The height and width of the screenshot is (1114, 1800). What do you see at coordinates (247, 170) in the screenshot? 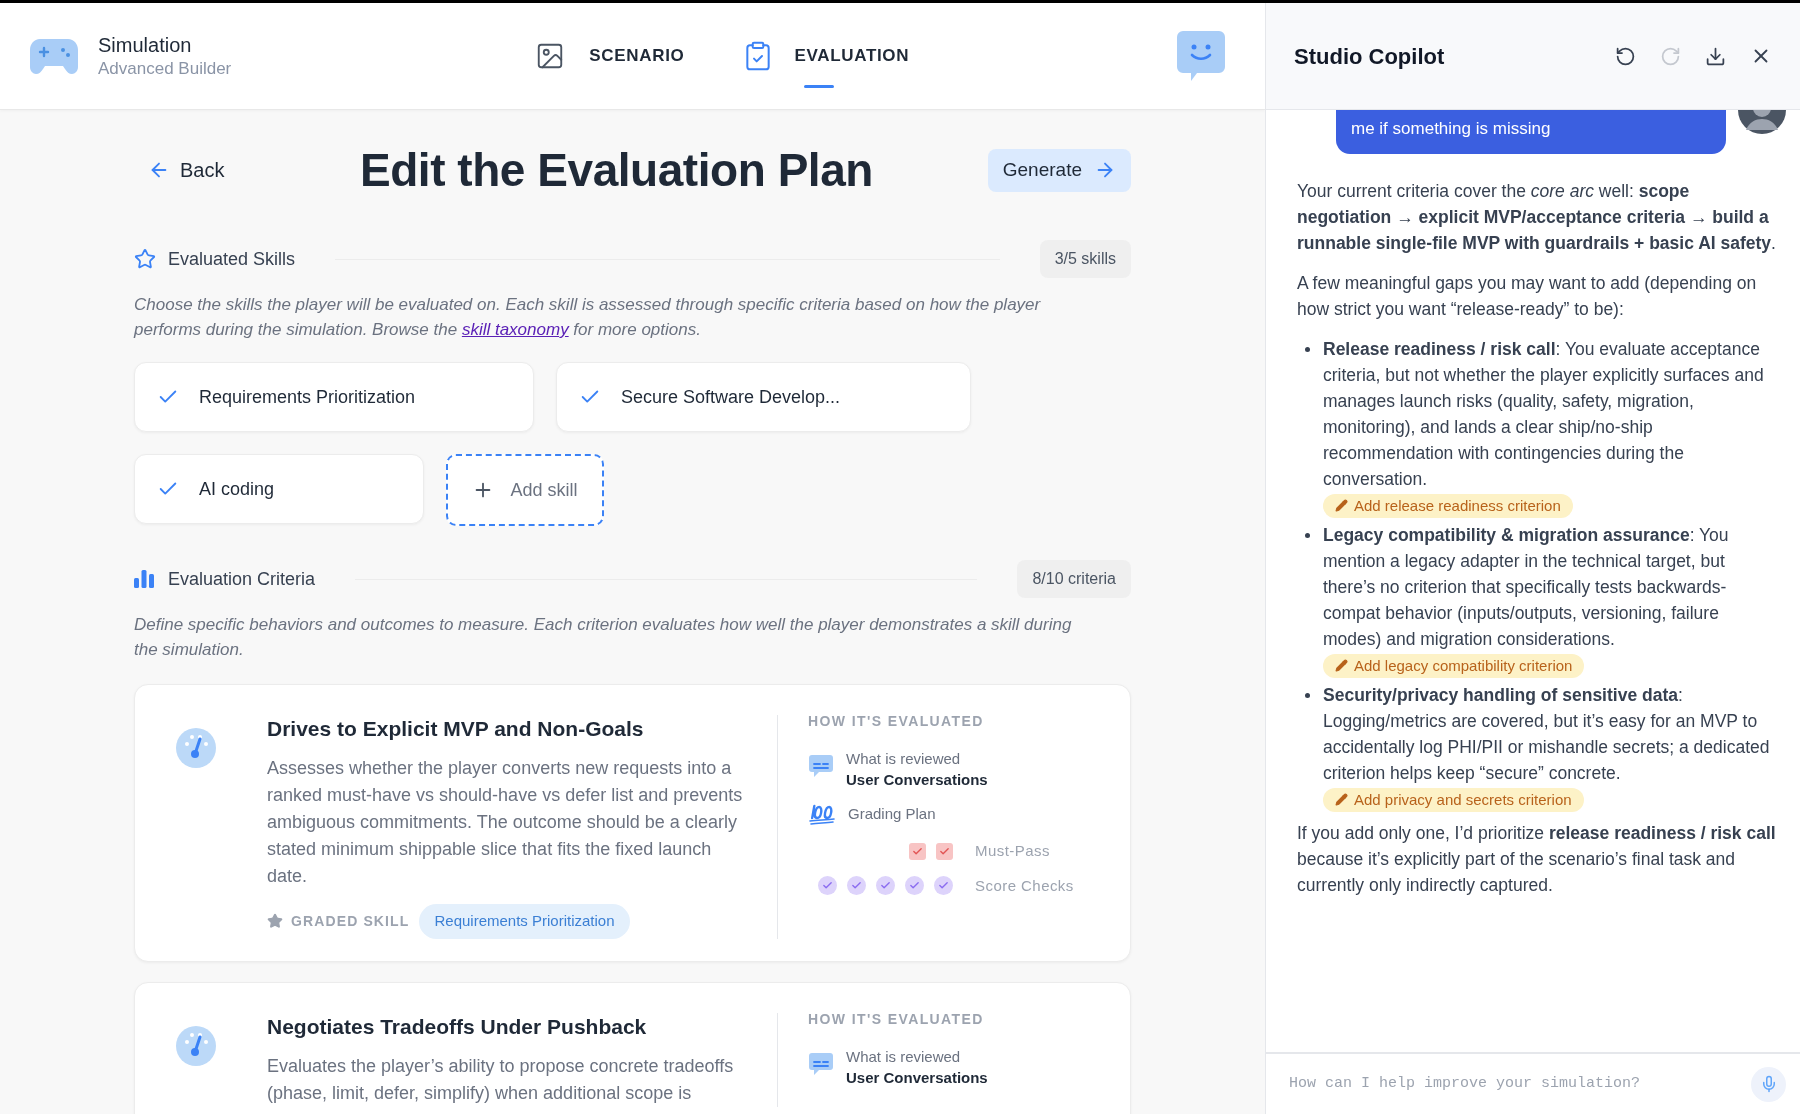
I see `back-button: Back` at bounding box center [247, 170].